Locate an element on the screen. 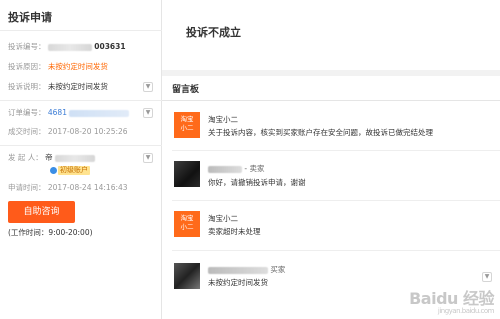 This screenshot has height=319, width=500. desc-expand-button: ▼ is located at coordinates (148, 87).